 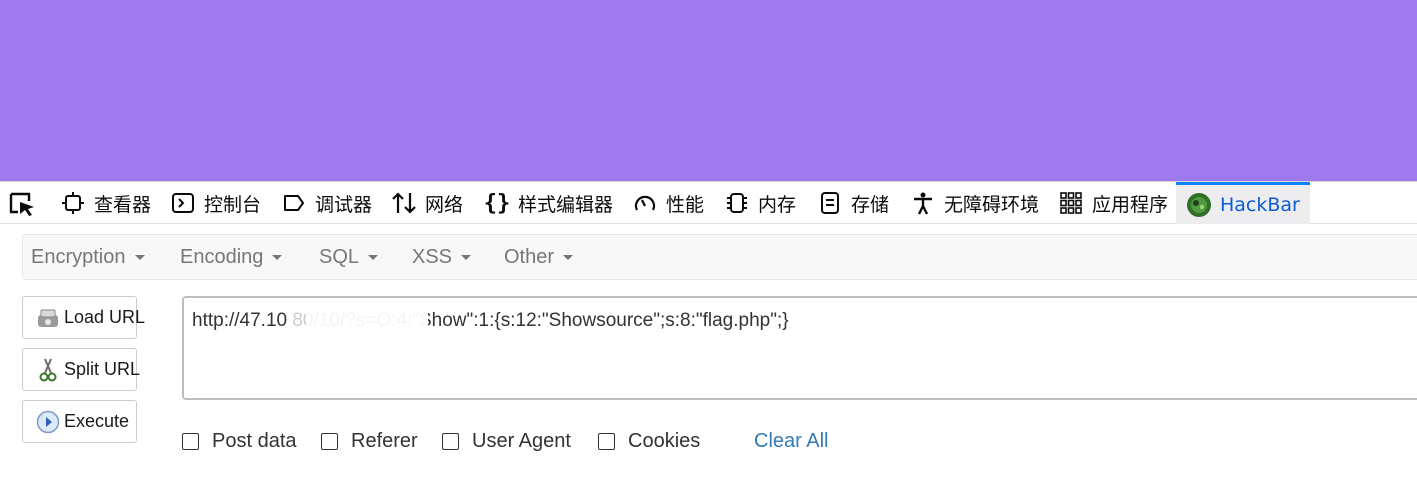 I want to click on split-url-label: Split URL, so click(x=102, y=369).